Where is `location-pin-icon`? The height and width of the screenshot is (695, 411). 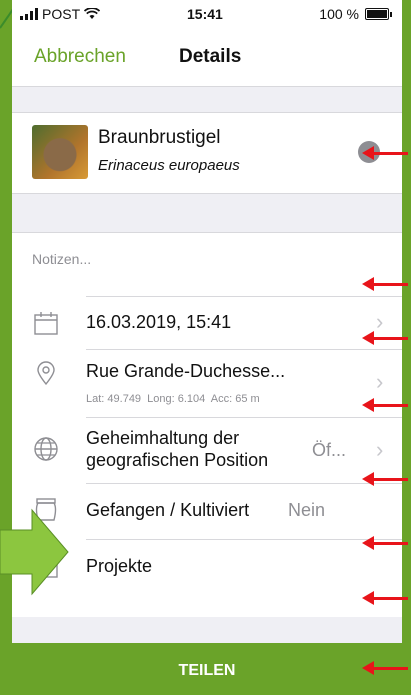 location-pin-icon is located at coordinates (46, 373).